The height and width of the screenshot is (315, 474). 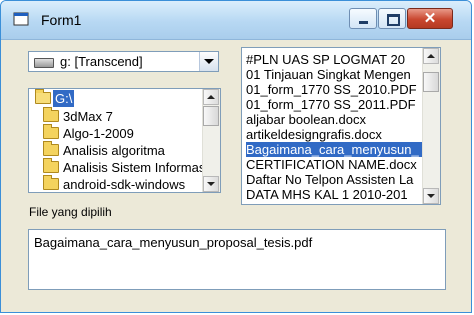 What do you see at coordinates (21, 19) in the screenshot?
I see `app-form-icon` at bounding box center [21, 19].